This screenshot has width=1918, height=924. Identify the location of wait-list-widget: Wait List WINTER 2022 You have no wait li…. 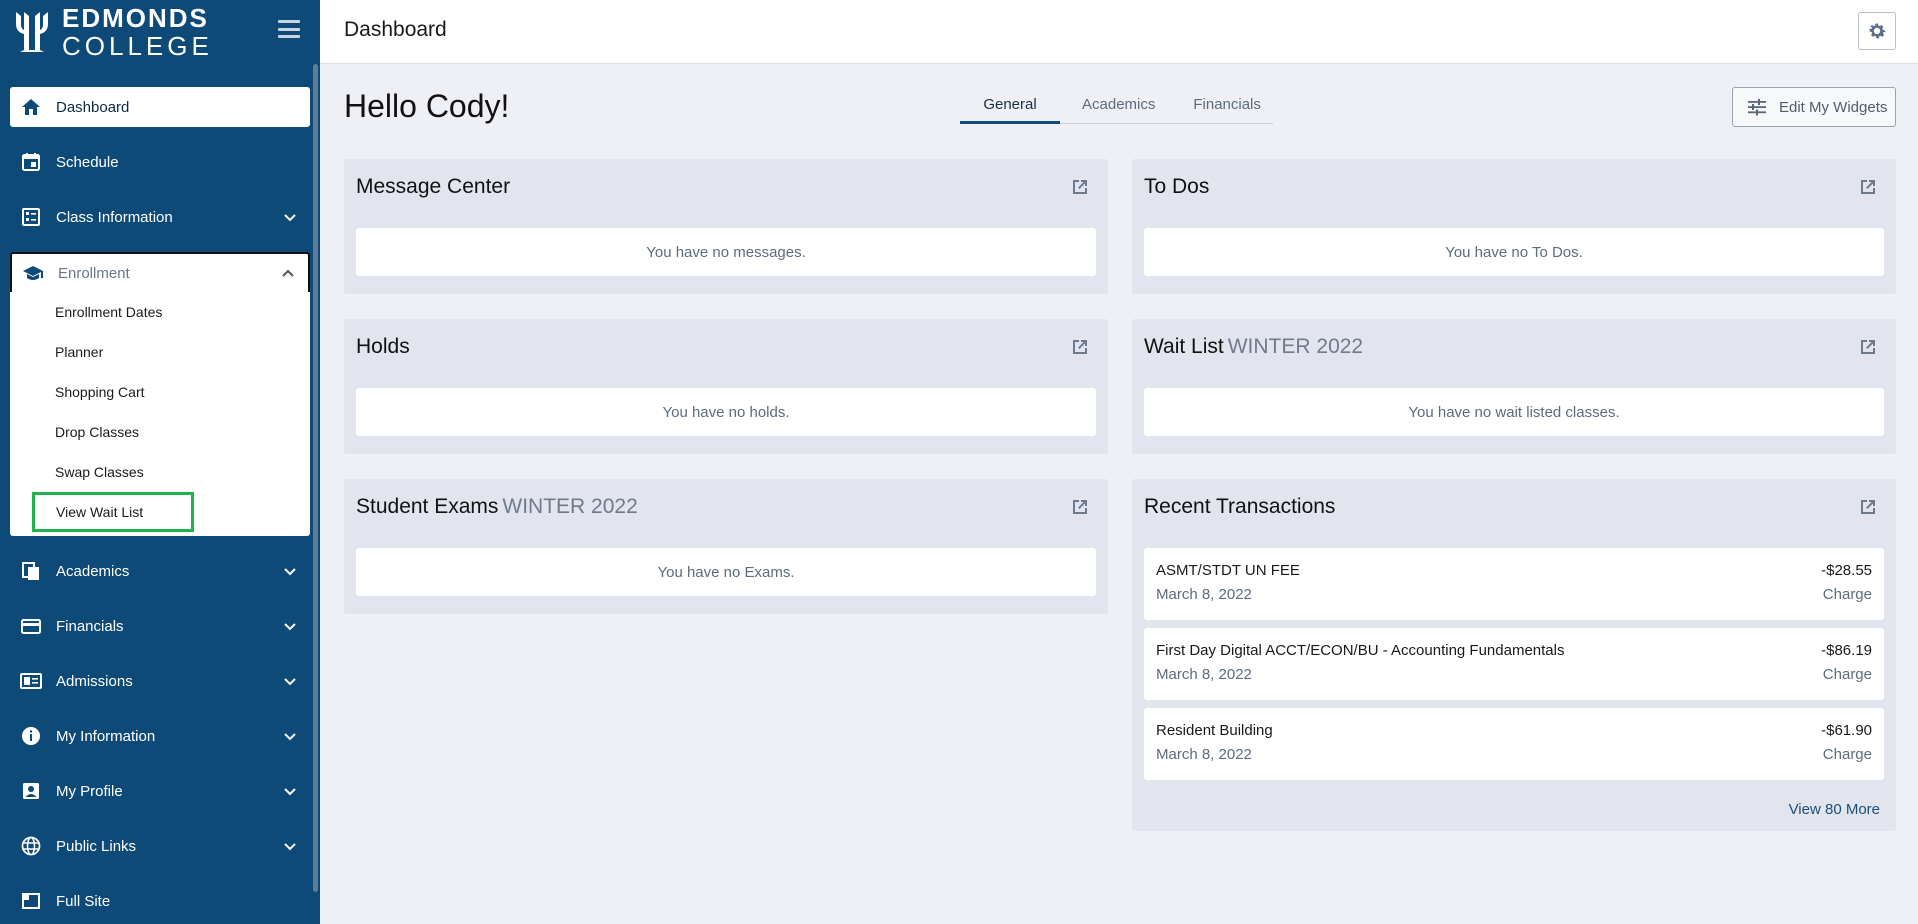
(1514, 386).